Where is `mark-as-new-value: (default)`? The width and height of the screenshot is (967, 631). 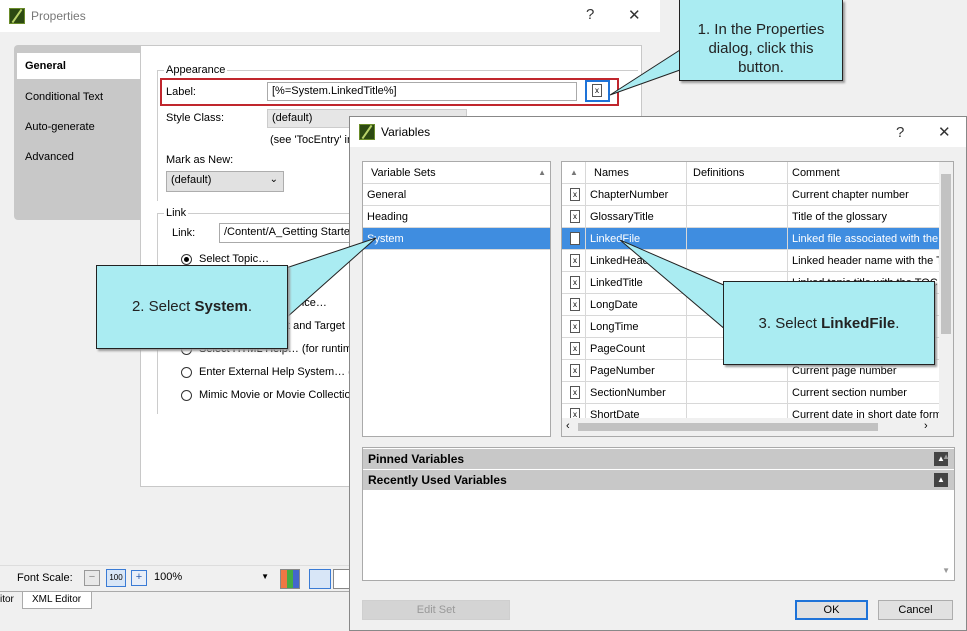
mark-as-new-value: (default) is located at coordinates (191, 180).